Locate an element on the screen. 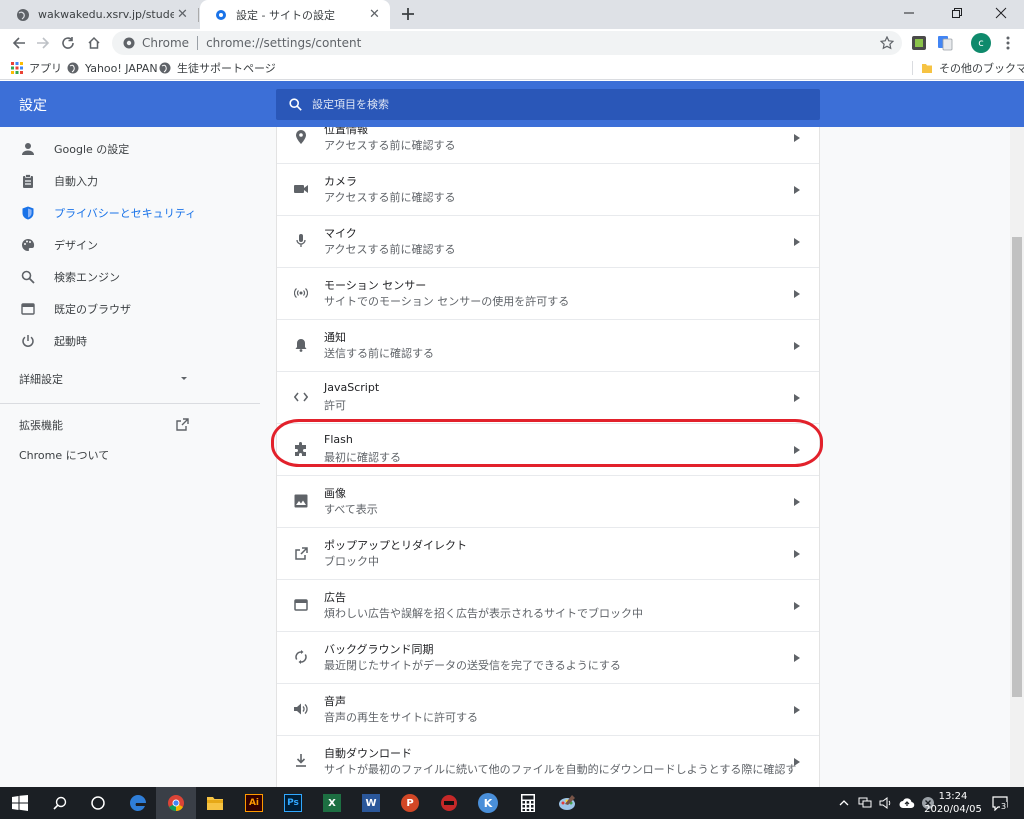  row-title: モーション センサー is located at coordinates (375, 285).